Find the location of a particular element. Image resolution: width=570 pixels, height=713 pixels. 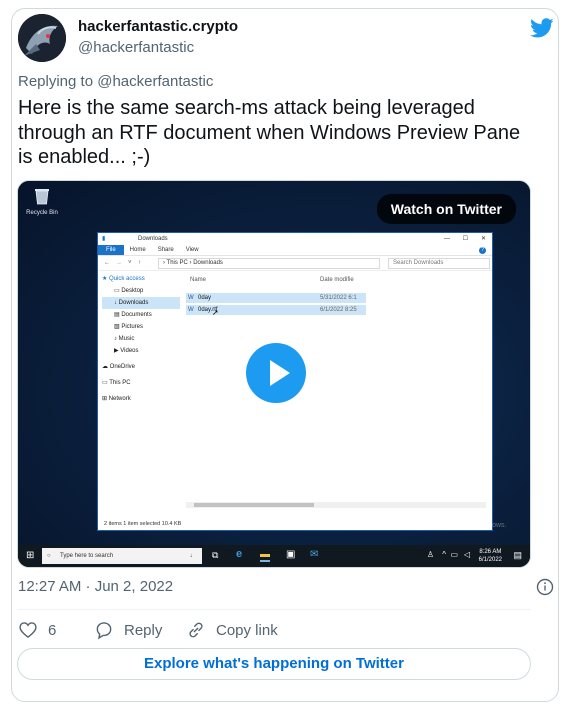

replying-to: Replying to @hackerfantastic is located at coordinates (115, 81).